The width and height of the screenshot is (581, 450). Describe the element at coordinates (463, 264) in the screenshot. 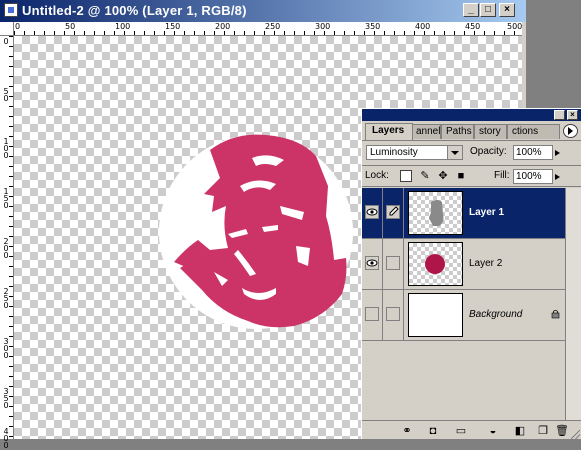

I see `layer-row-layer-2: Layer 2` at that location.